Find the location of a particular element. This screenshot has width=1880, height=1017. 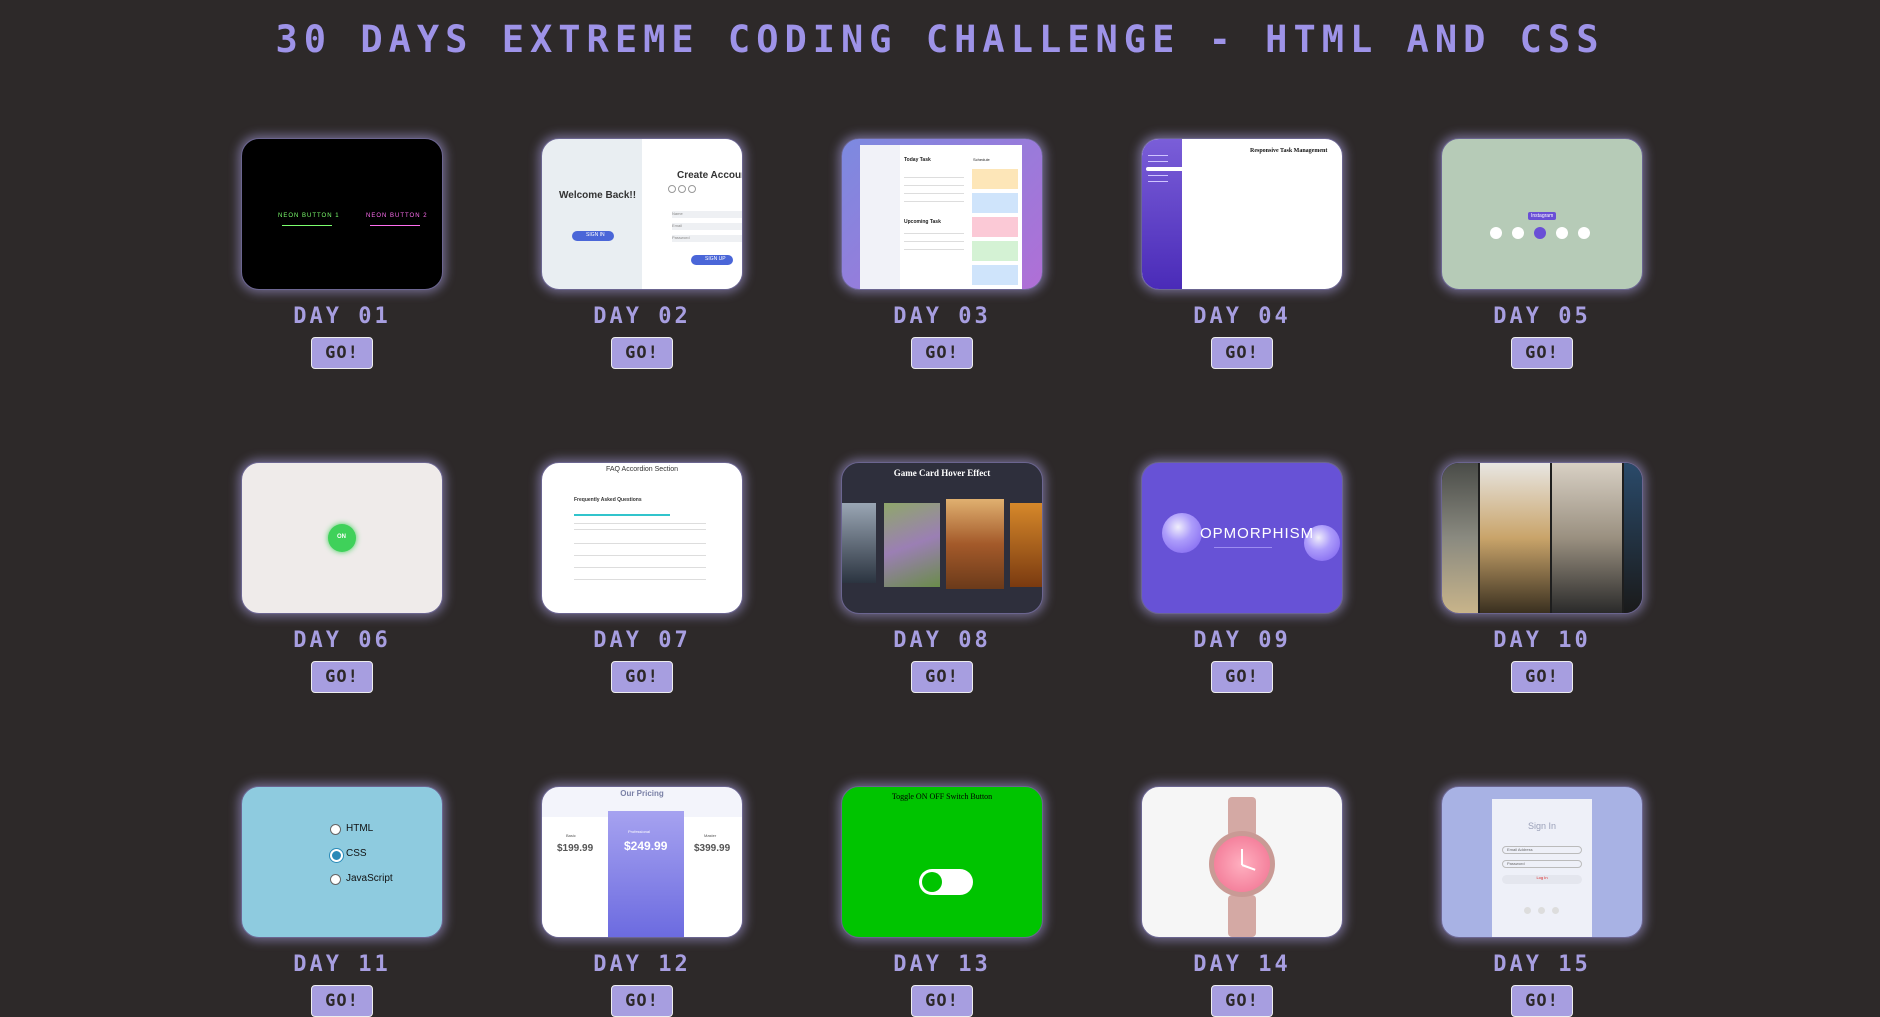

email-field: Email Address is located at coordinates (1542, 850).